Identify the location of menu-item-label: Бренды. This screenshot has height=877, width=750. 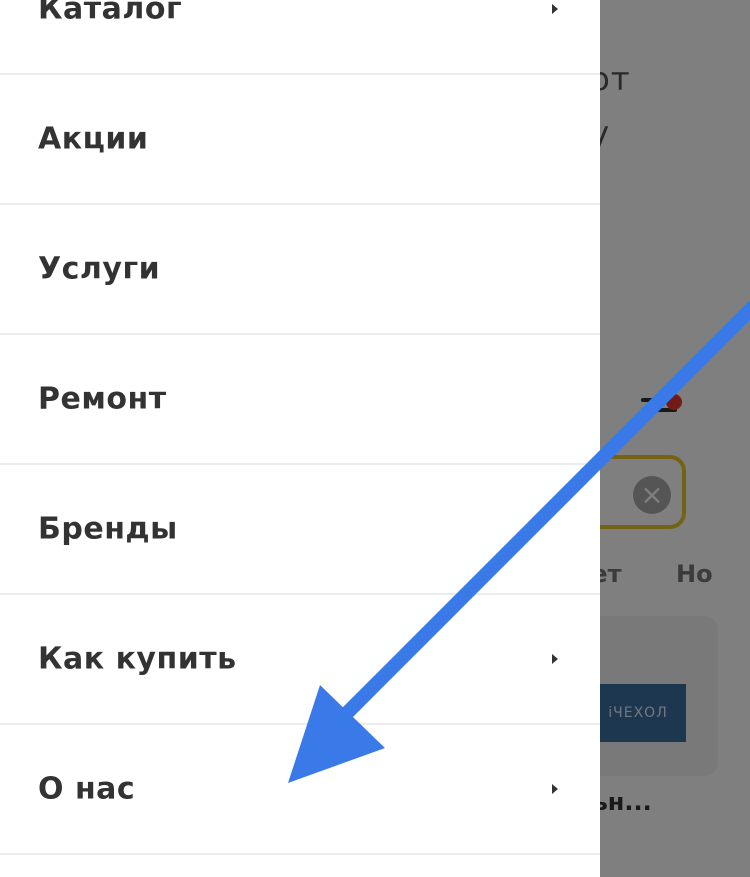
(108, 529).